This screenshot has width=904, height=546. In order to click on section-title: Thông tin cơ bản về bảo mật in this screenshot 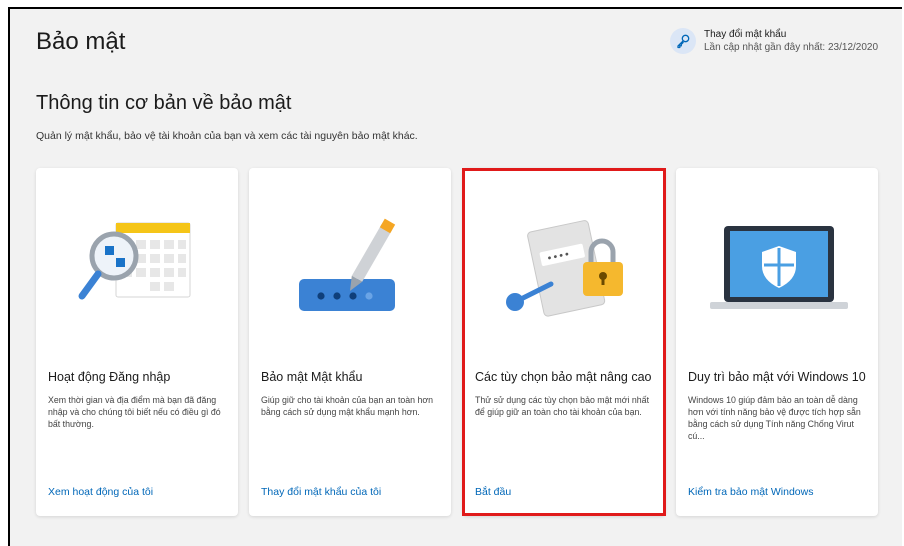, I will do `click(164, 103)`.